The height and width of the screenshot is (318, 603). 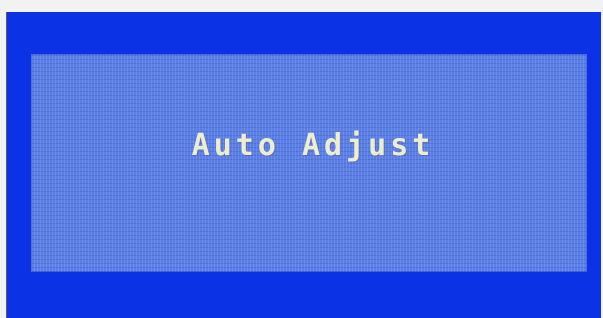 What do you see at coordinates (313, 145) in the screenshot?
I see `auto-adjust-message: Auto Adjust` at bounding box center [313, 145].